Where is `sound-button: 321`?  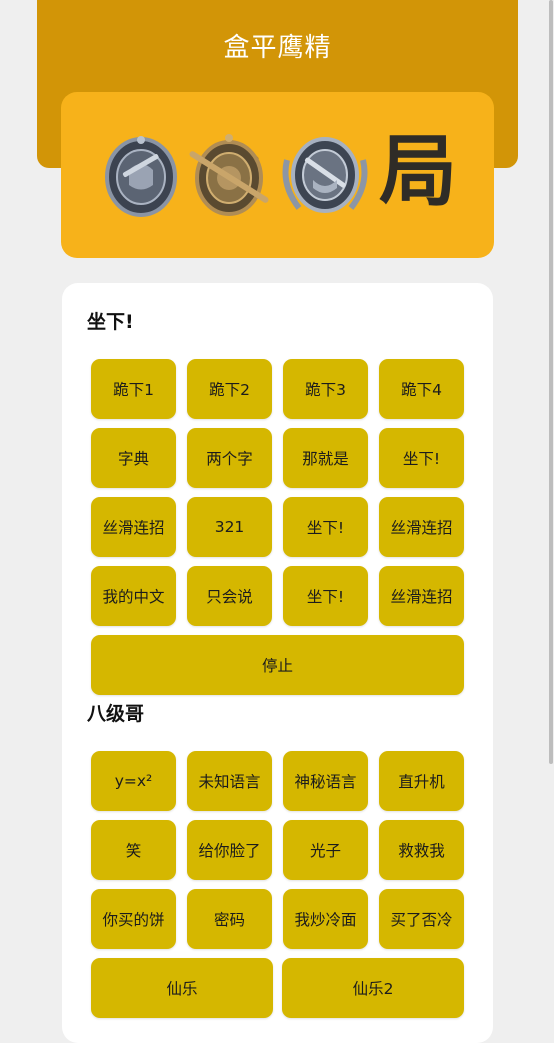 sound-button: 321 is located at coordinates (229, 527).